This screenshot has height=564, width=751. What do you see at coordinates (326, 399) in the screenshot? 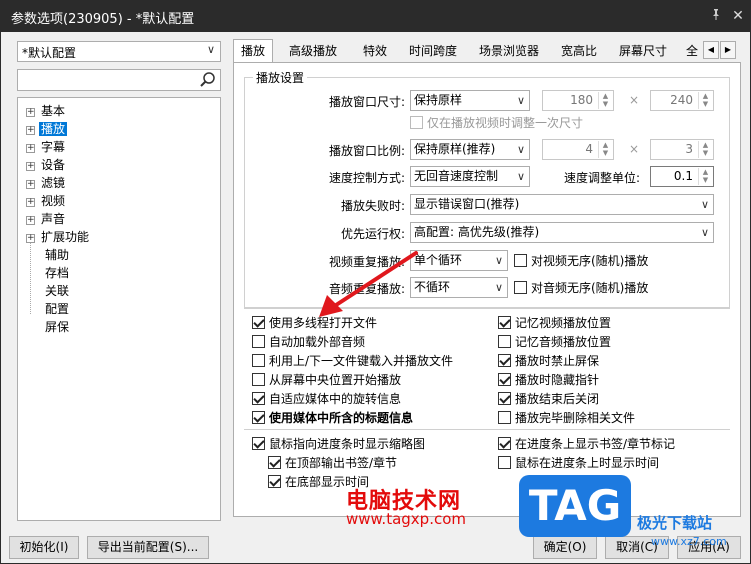
I see `option-checkbox: 自适应媒体中的旋转信息` at bounding box center [326, 399].